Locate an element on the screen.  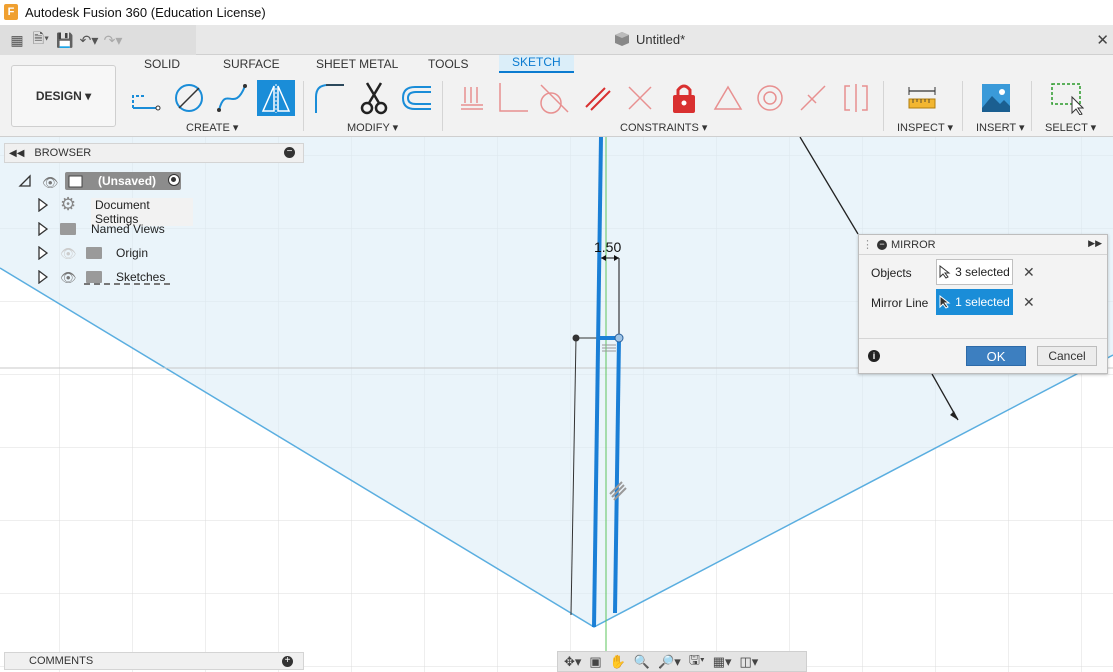
dimension-label: 1.50 is located at coordinates (607, 247).